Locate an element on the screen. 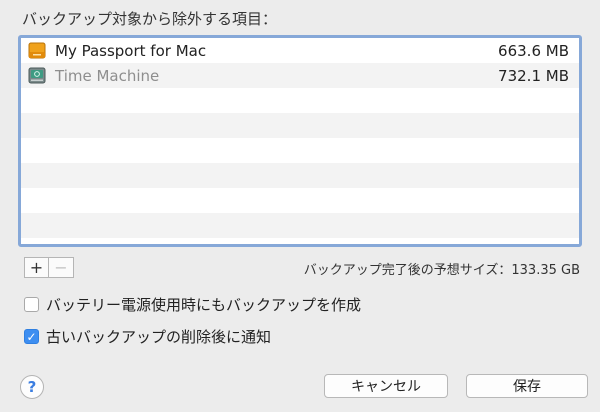  notify-after-delete-checkbox: ✓ is located at coordinates (31, 336).